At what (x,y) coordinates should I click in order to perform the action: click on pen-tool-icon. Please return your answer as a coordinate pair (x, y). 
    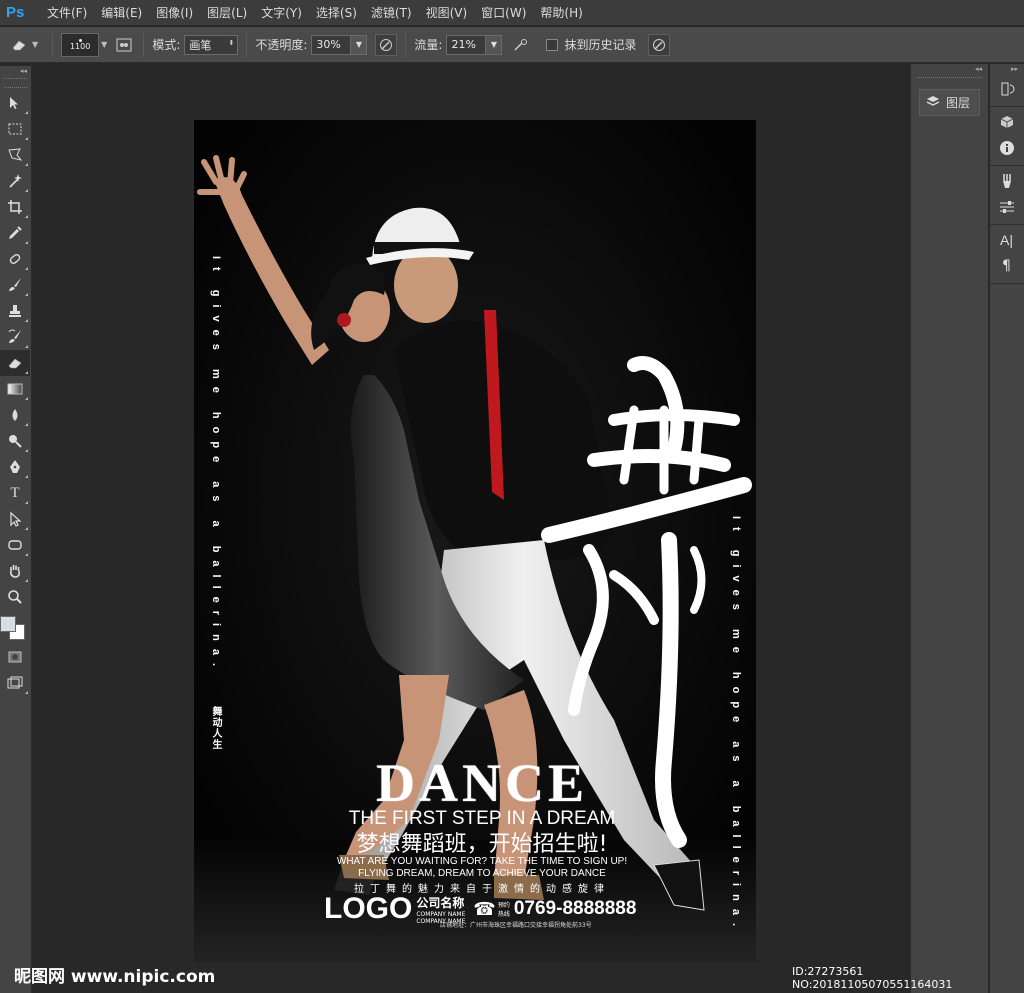
    Looking at the image, I should click on (15, 467).